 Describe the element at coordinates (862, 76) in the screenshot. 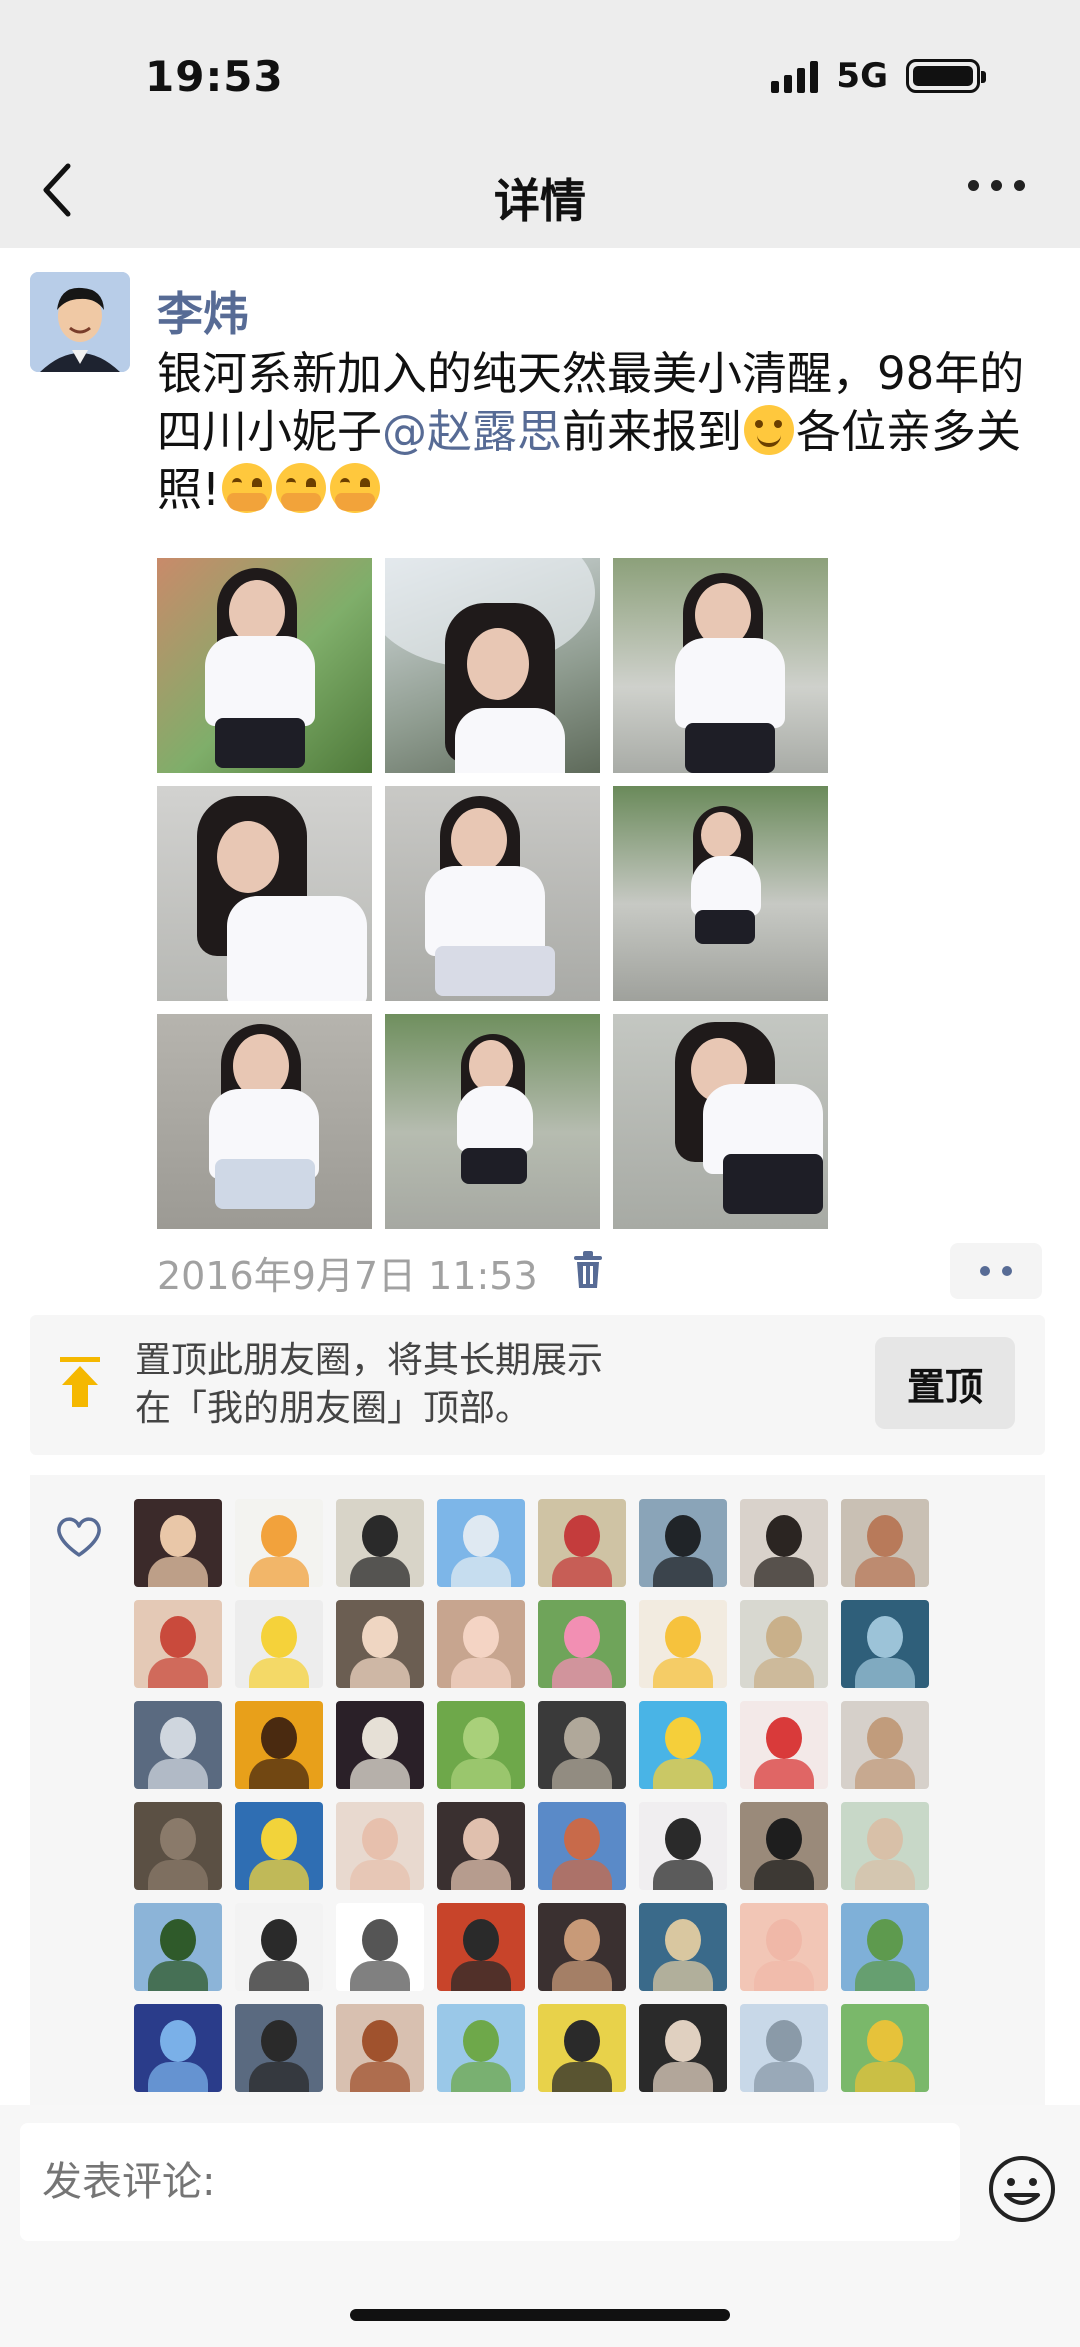

I see `network-type: 5G` at that location.